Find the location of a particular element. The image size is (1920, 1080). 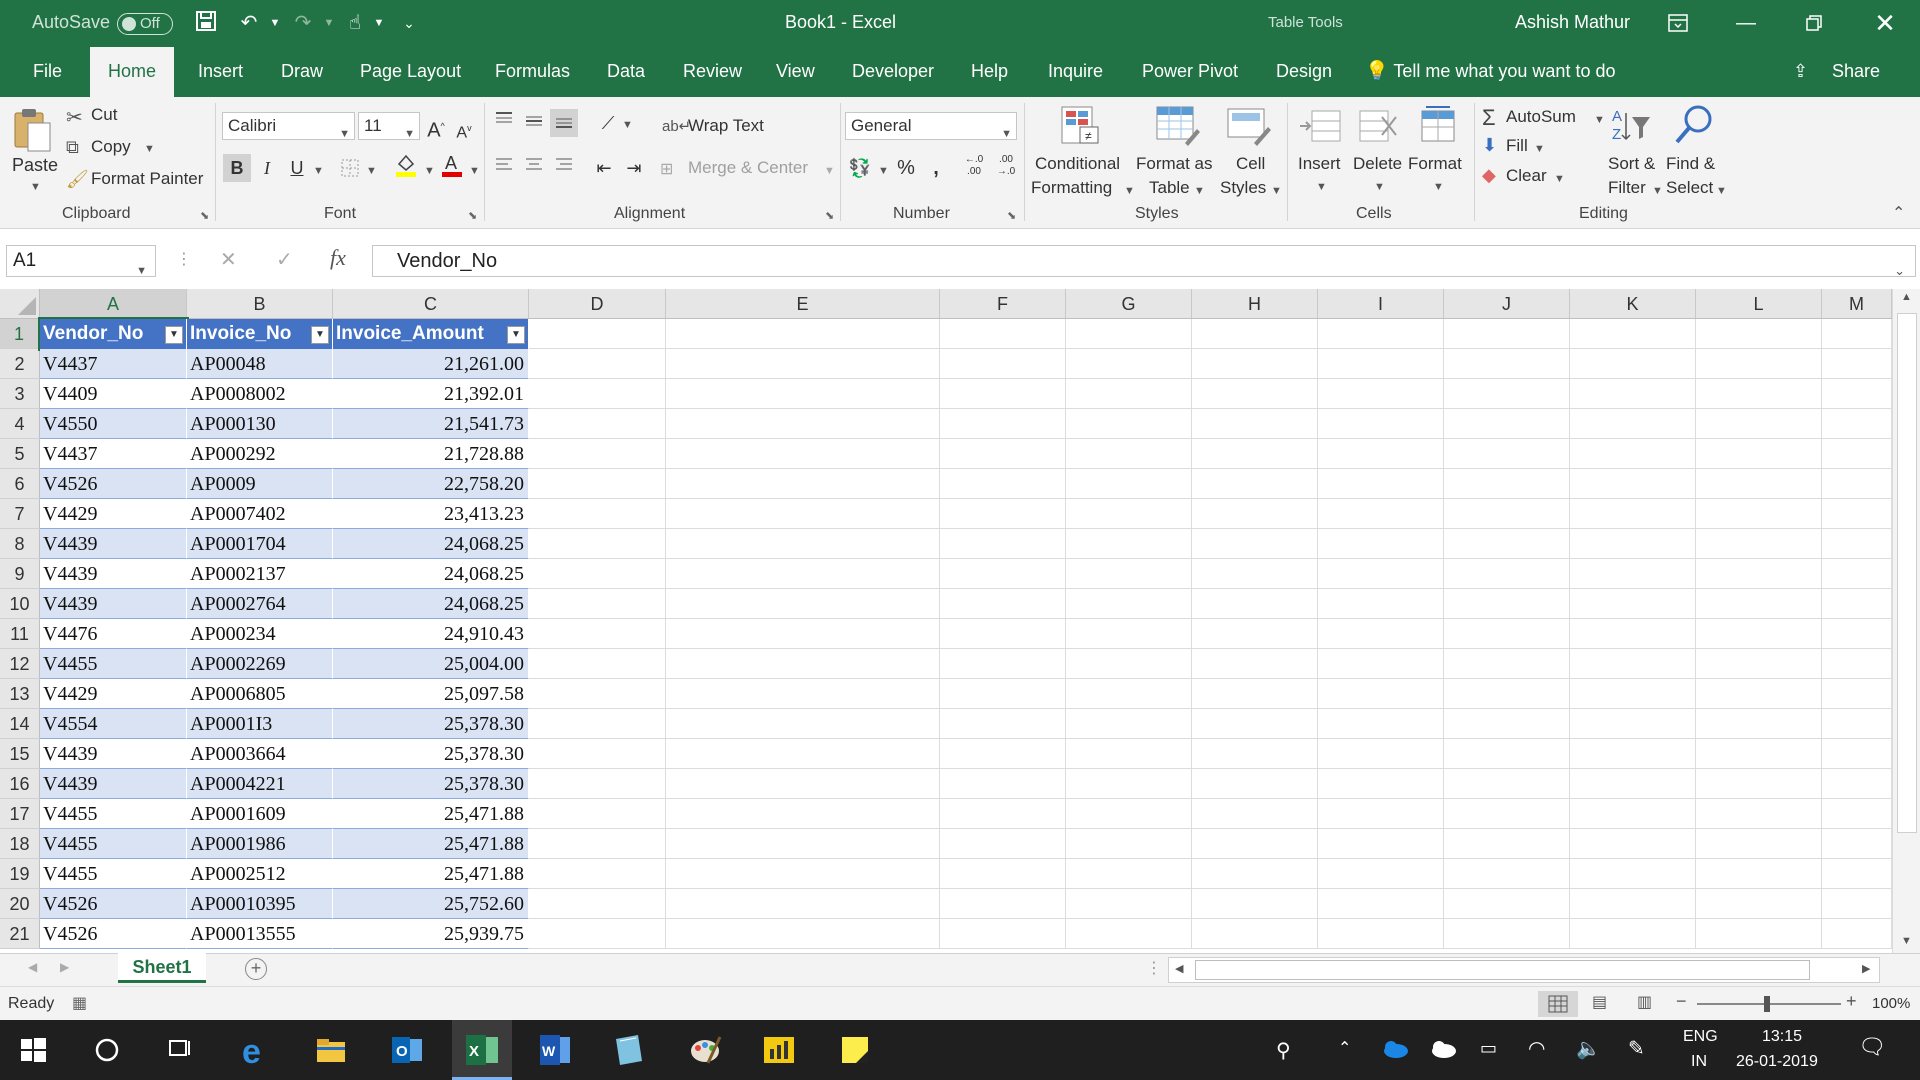

cell-k4 is located at coordinates (1633, 424).